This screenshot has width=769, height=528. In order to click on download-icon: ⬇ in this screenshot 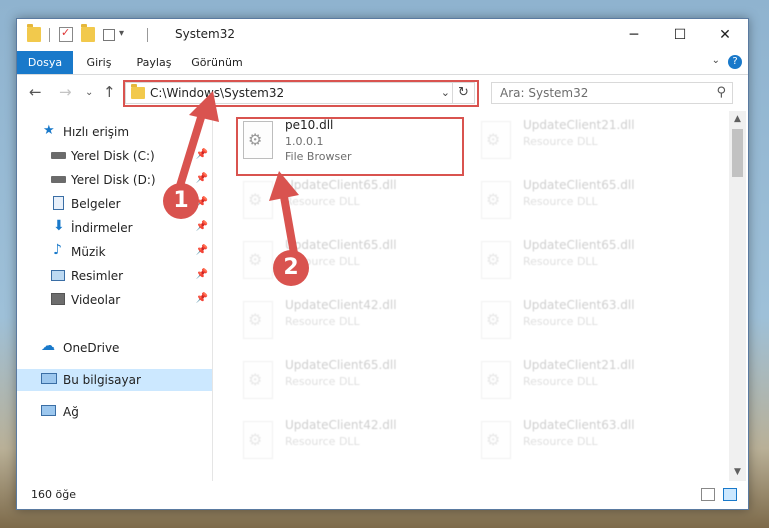, I will do `click(59, 226)`.